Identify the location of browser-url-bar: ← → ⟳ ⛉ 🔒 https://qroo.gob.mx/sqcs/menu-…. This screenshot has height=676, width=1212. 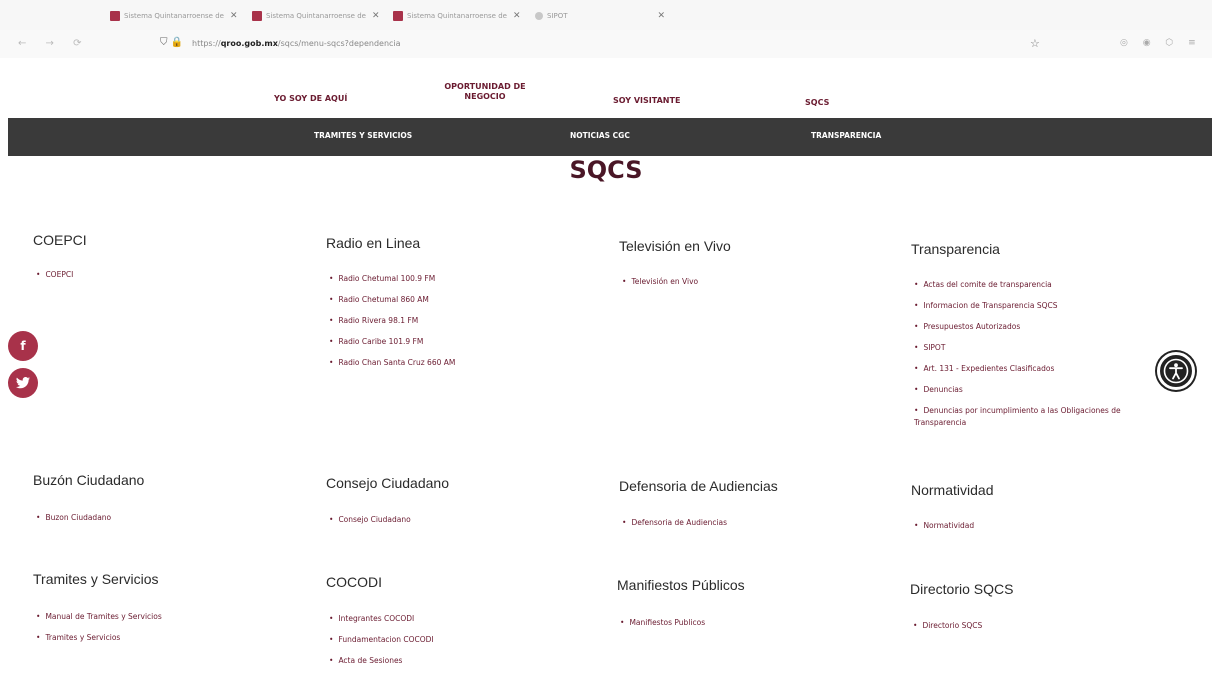
(606, 44).